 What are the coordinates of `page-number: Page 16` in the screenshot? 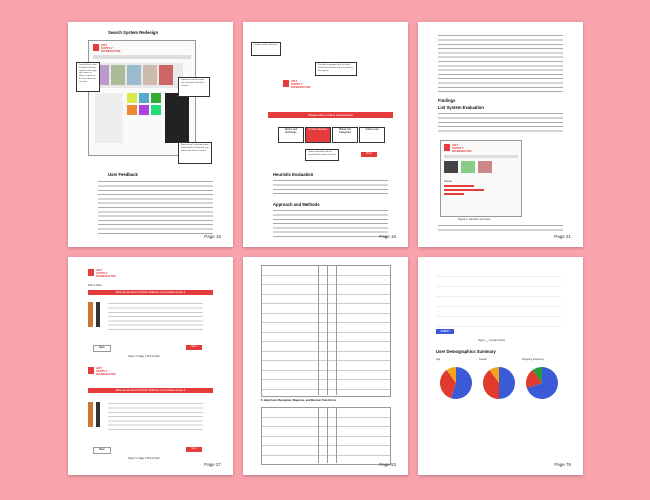 It's located at (387, 236).